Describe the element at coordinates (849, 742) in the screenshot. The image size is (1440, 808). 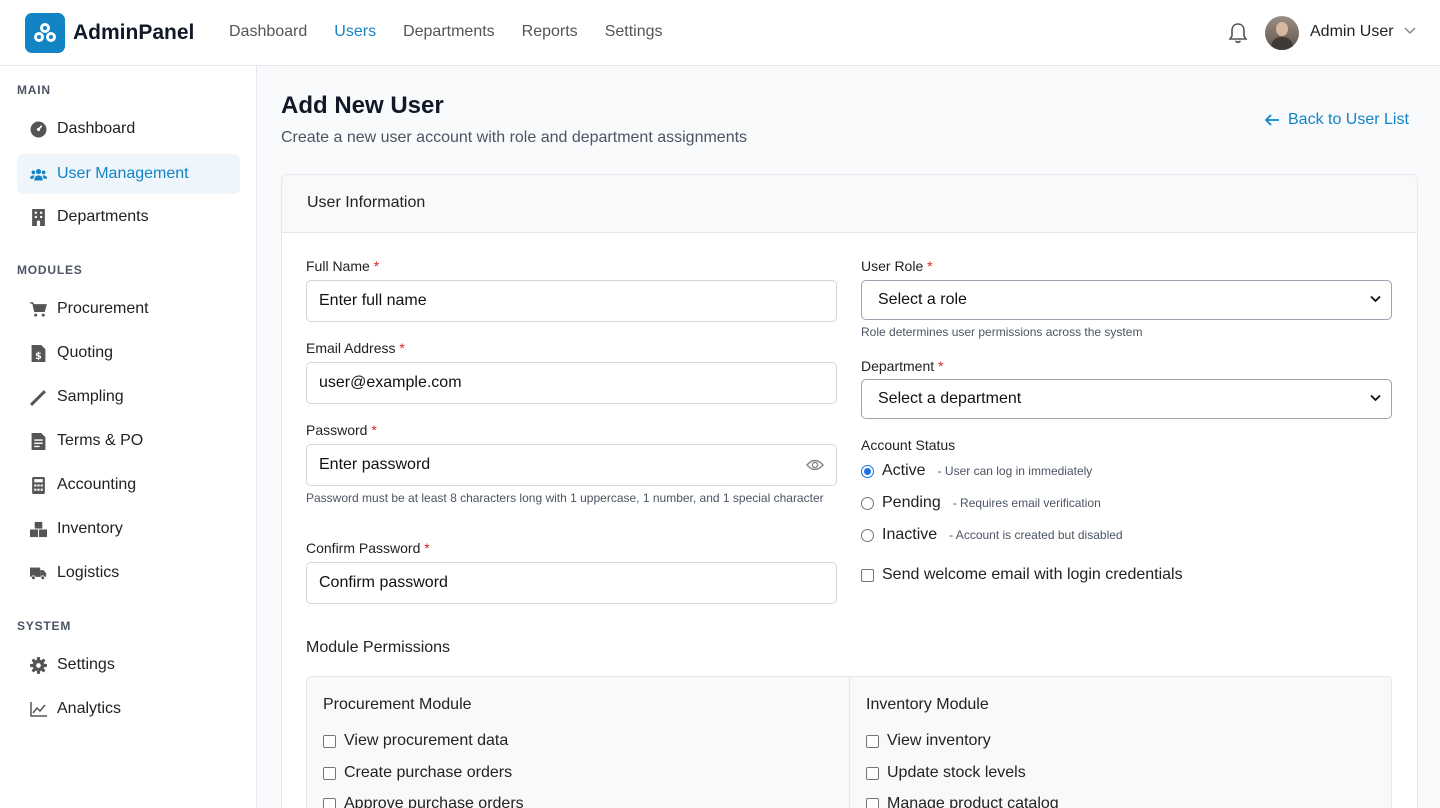
I see `permissions-divider` at that location.